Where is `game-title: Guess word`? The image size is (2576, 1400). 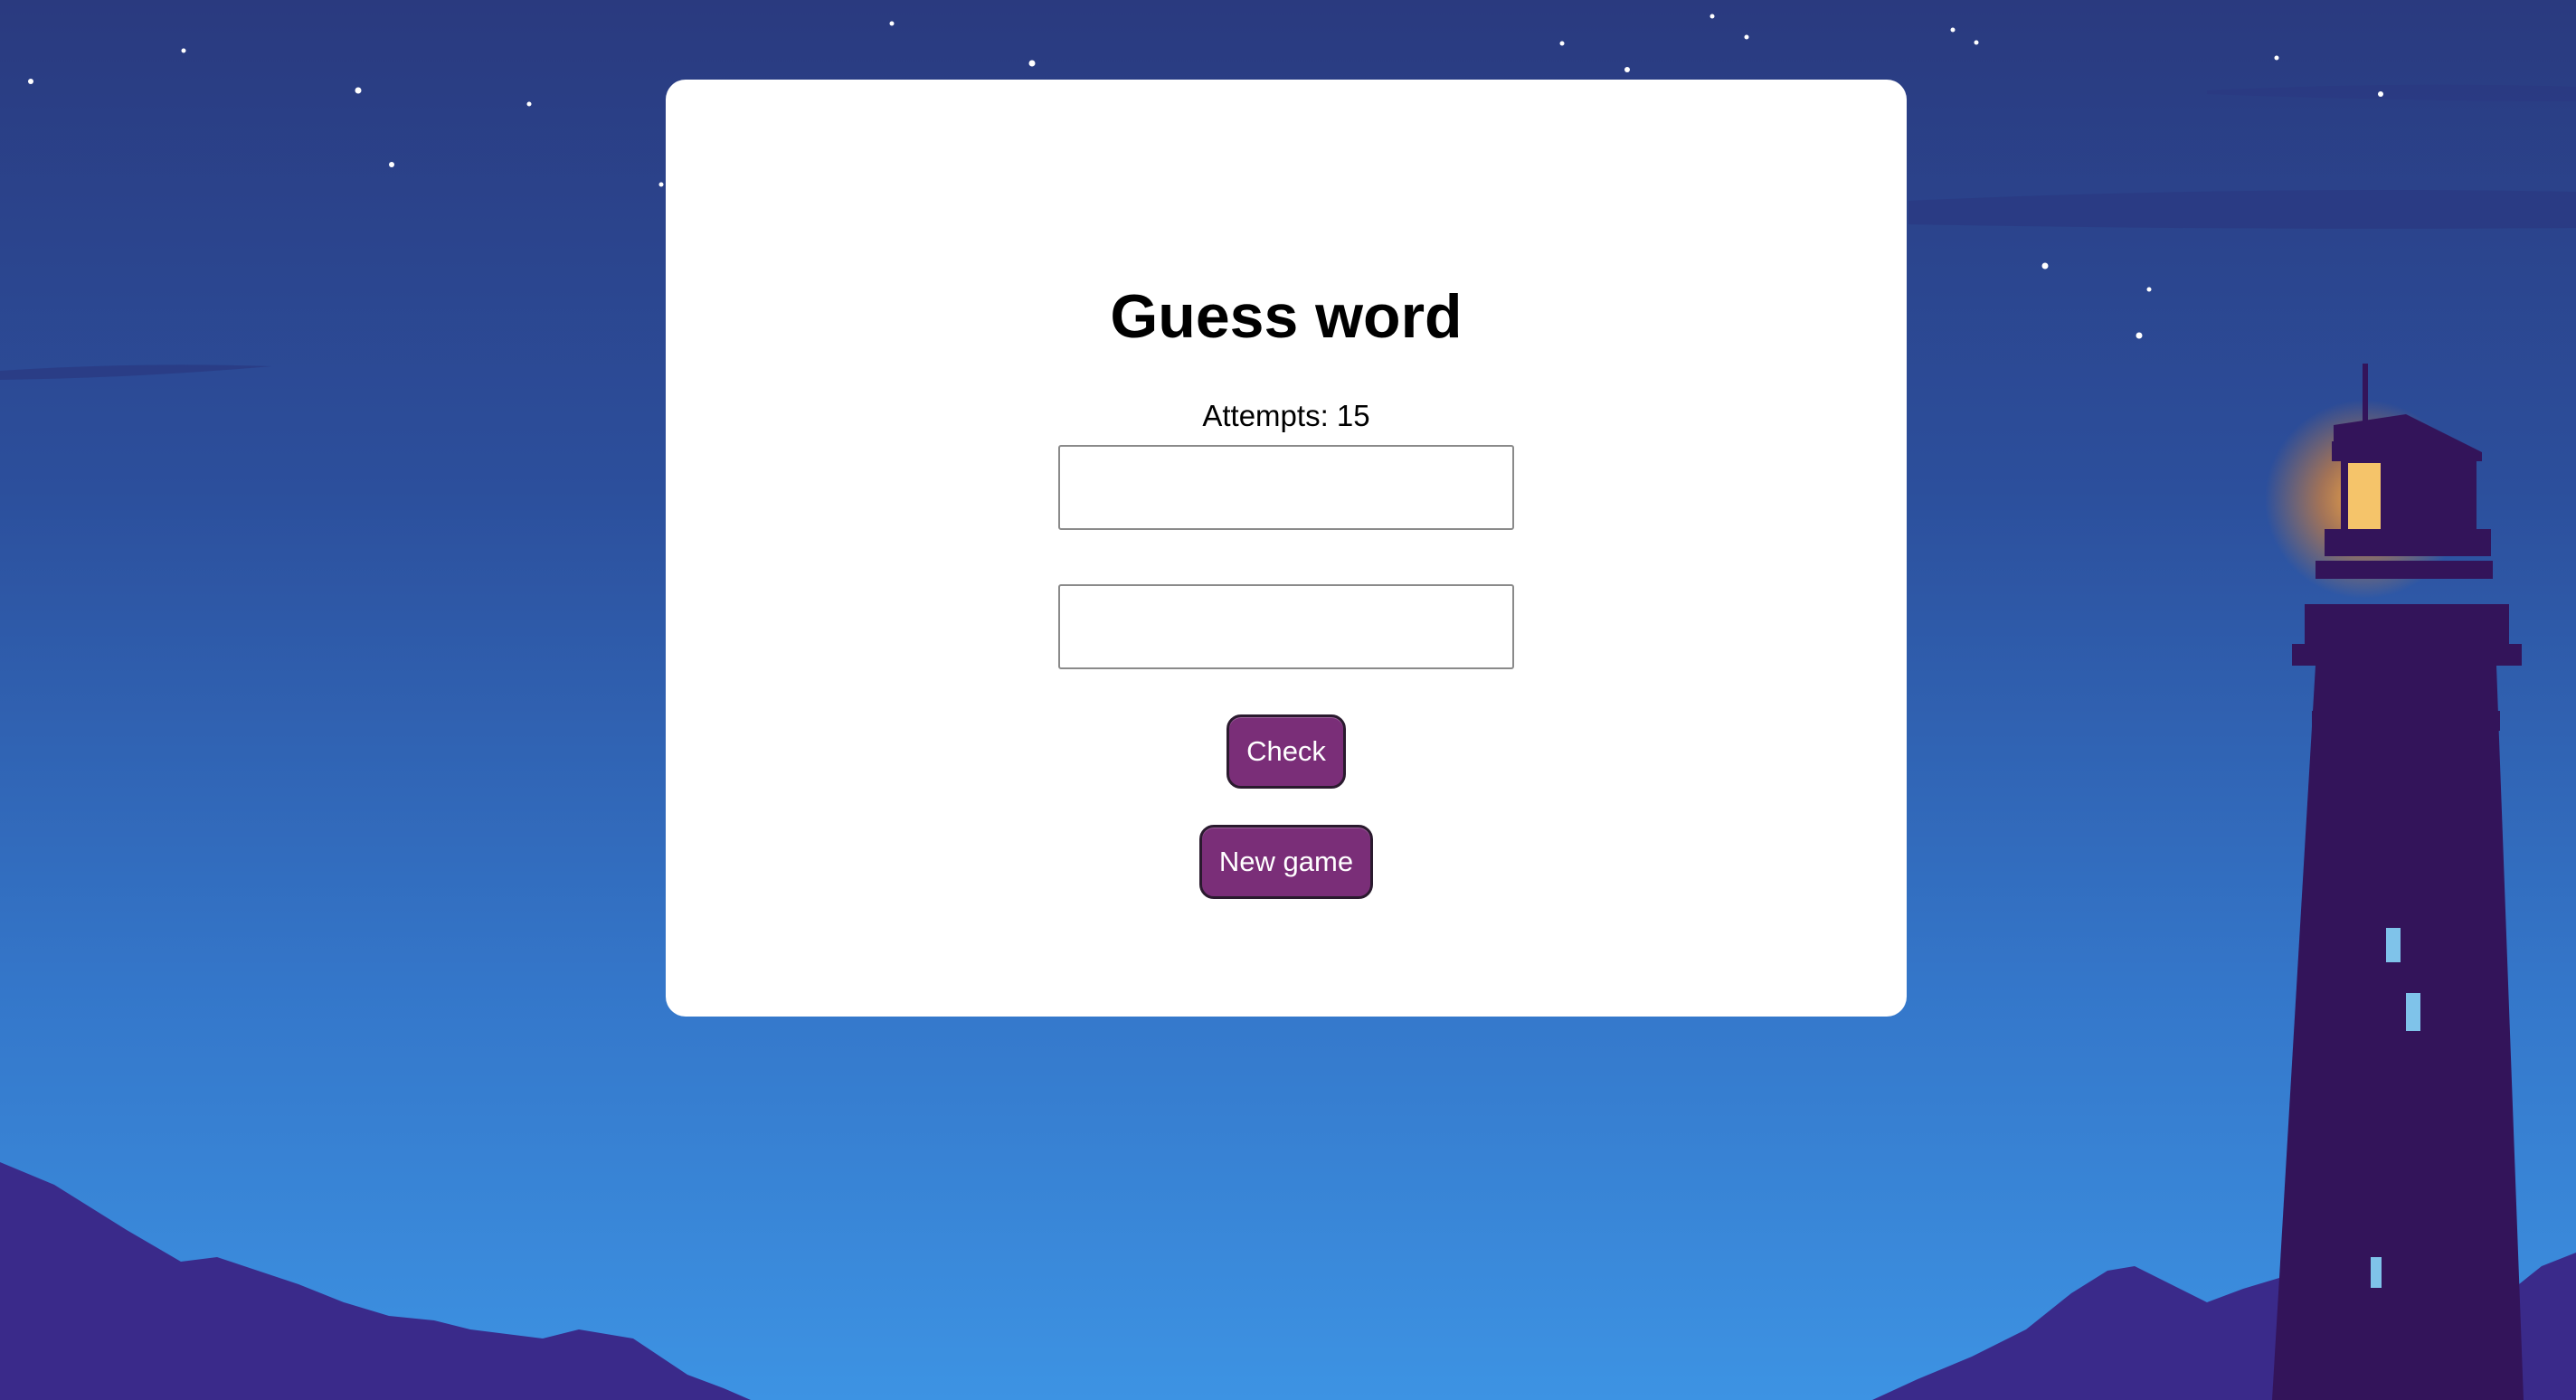
game-title: Guess word is located at coordinates (1286, 316).